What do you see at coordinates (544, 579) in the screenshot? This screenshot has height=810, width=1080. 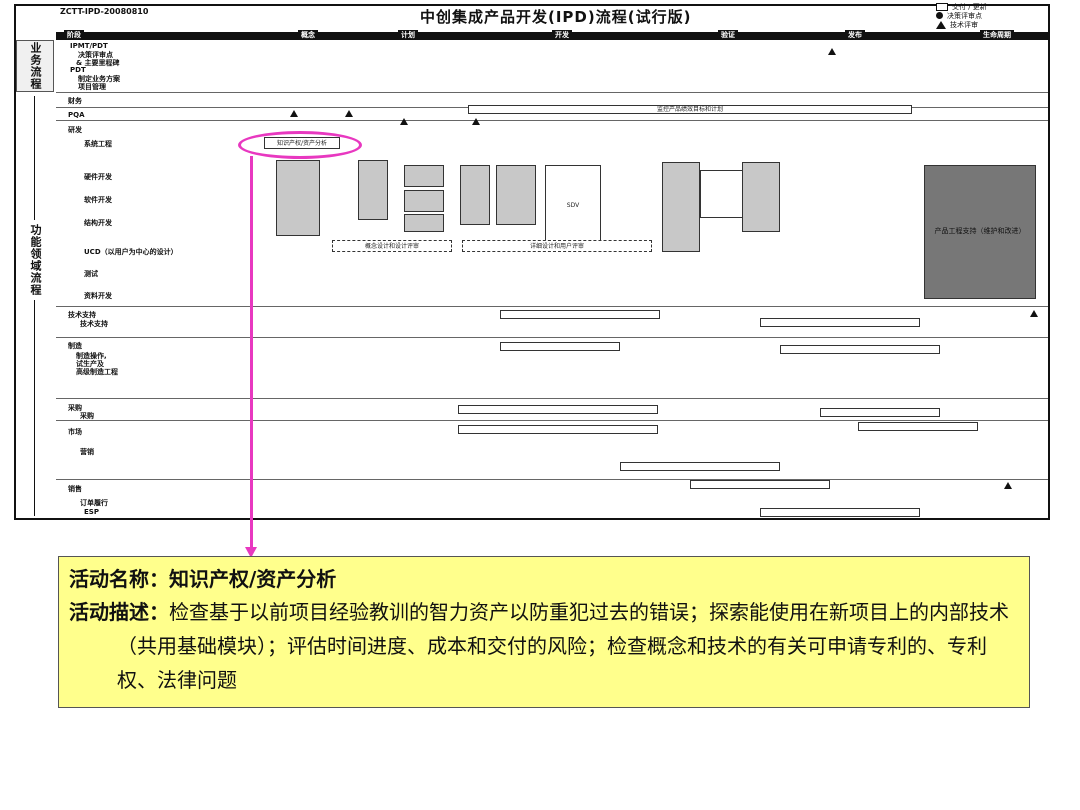 I see `activity-name-line: 活动名称：知识产权/资产分析` at bounding box center [544, 579].